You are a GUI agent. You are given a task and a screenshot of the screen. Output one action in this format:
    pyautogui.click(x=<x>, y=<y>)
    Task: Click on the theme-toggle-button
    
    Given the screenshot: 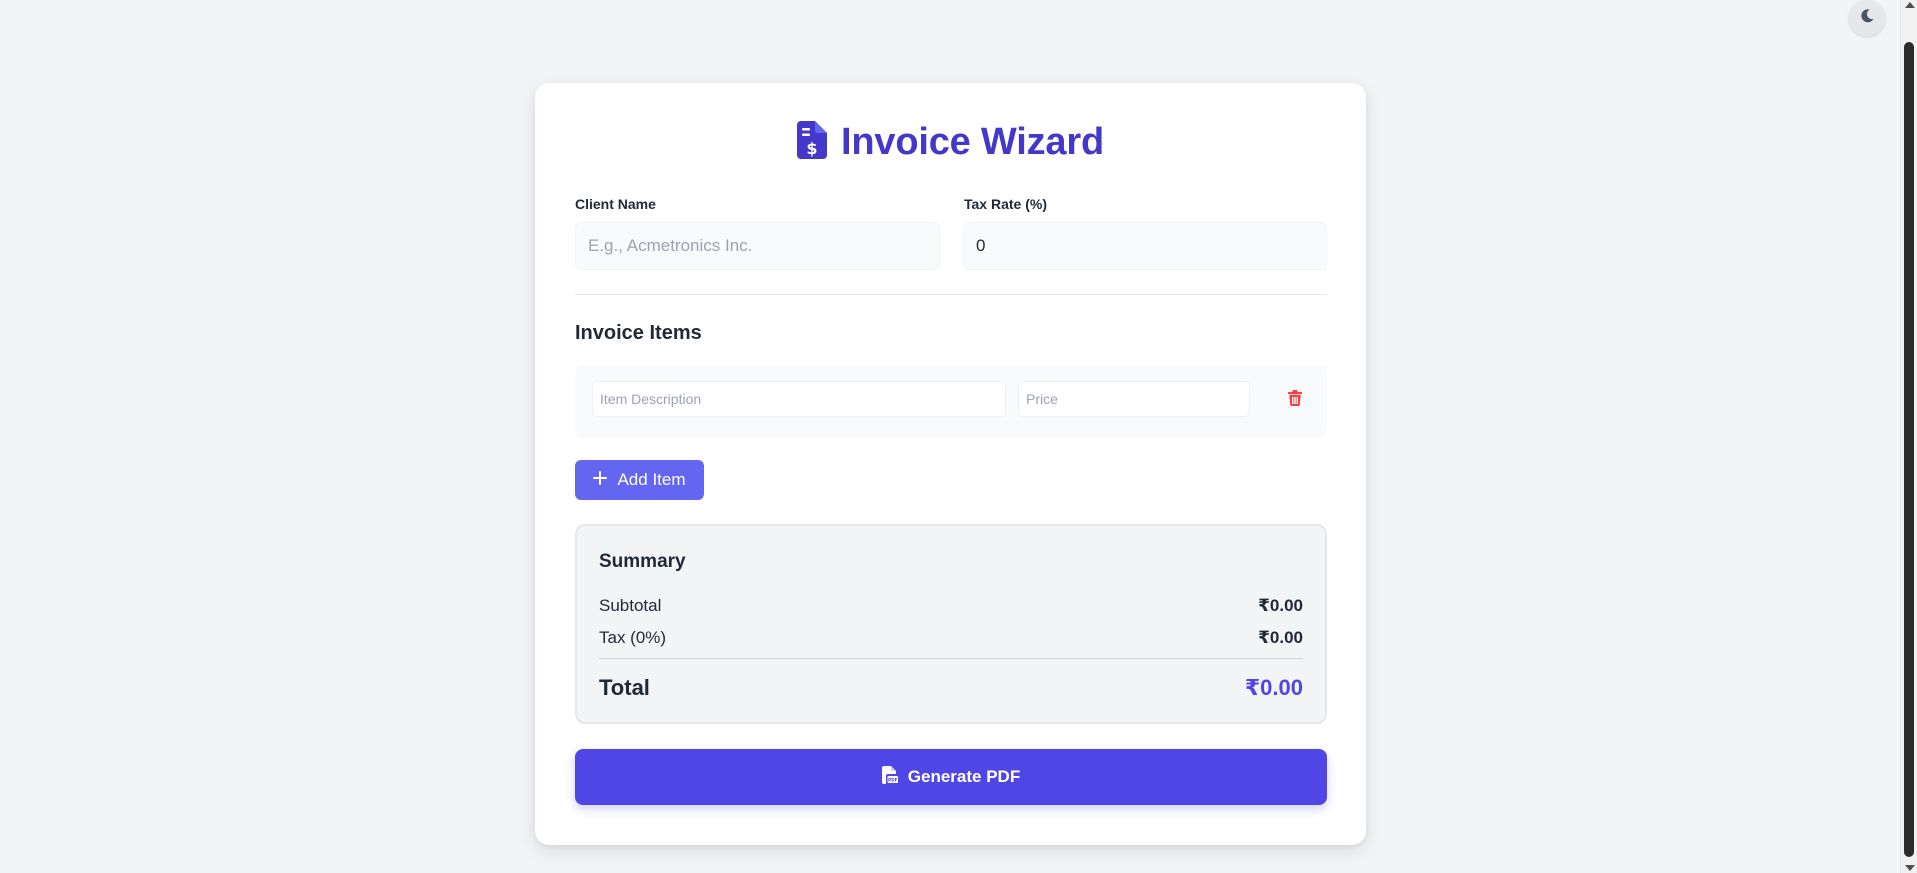 What is the action you would take?
    pyautogui.click(x=1867, y=18)
    